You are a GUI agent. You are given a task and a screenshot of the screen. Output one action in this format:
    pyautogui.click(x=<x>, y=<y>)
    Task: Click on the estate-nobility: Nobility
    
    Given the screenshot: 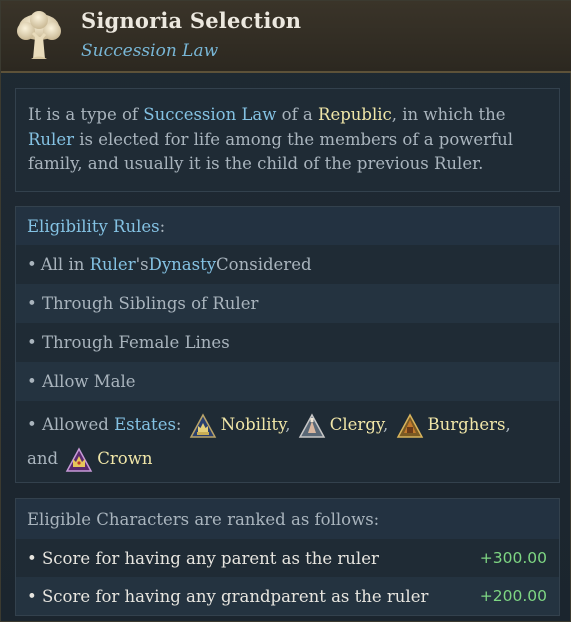 What is the action you would take?
    pyautogui.click(x=253, y=424)
    